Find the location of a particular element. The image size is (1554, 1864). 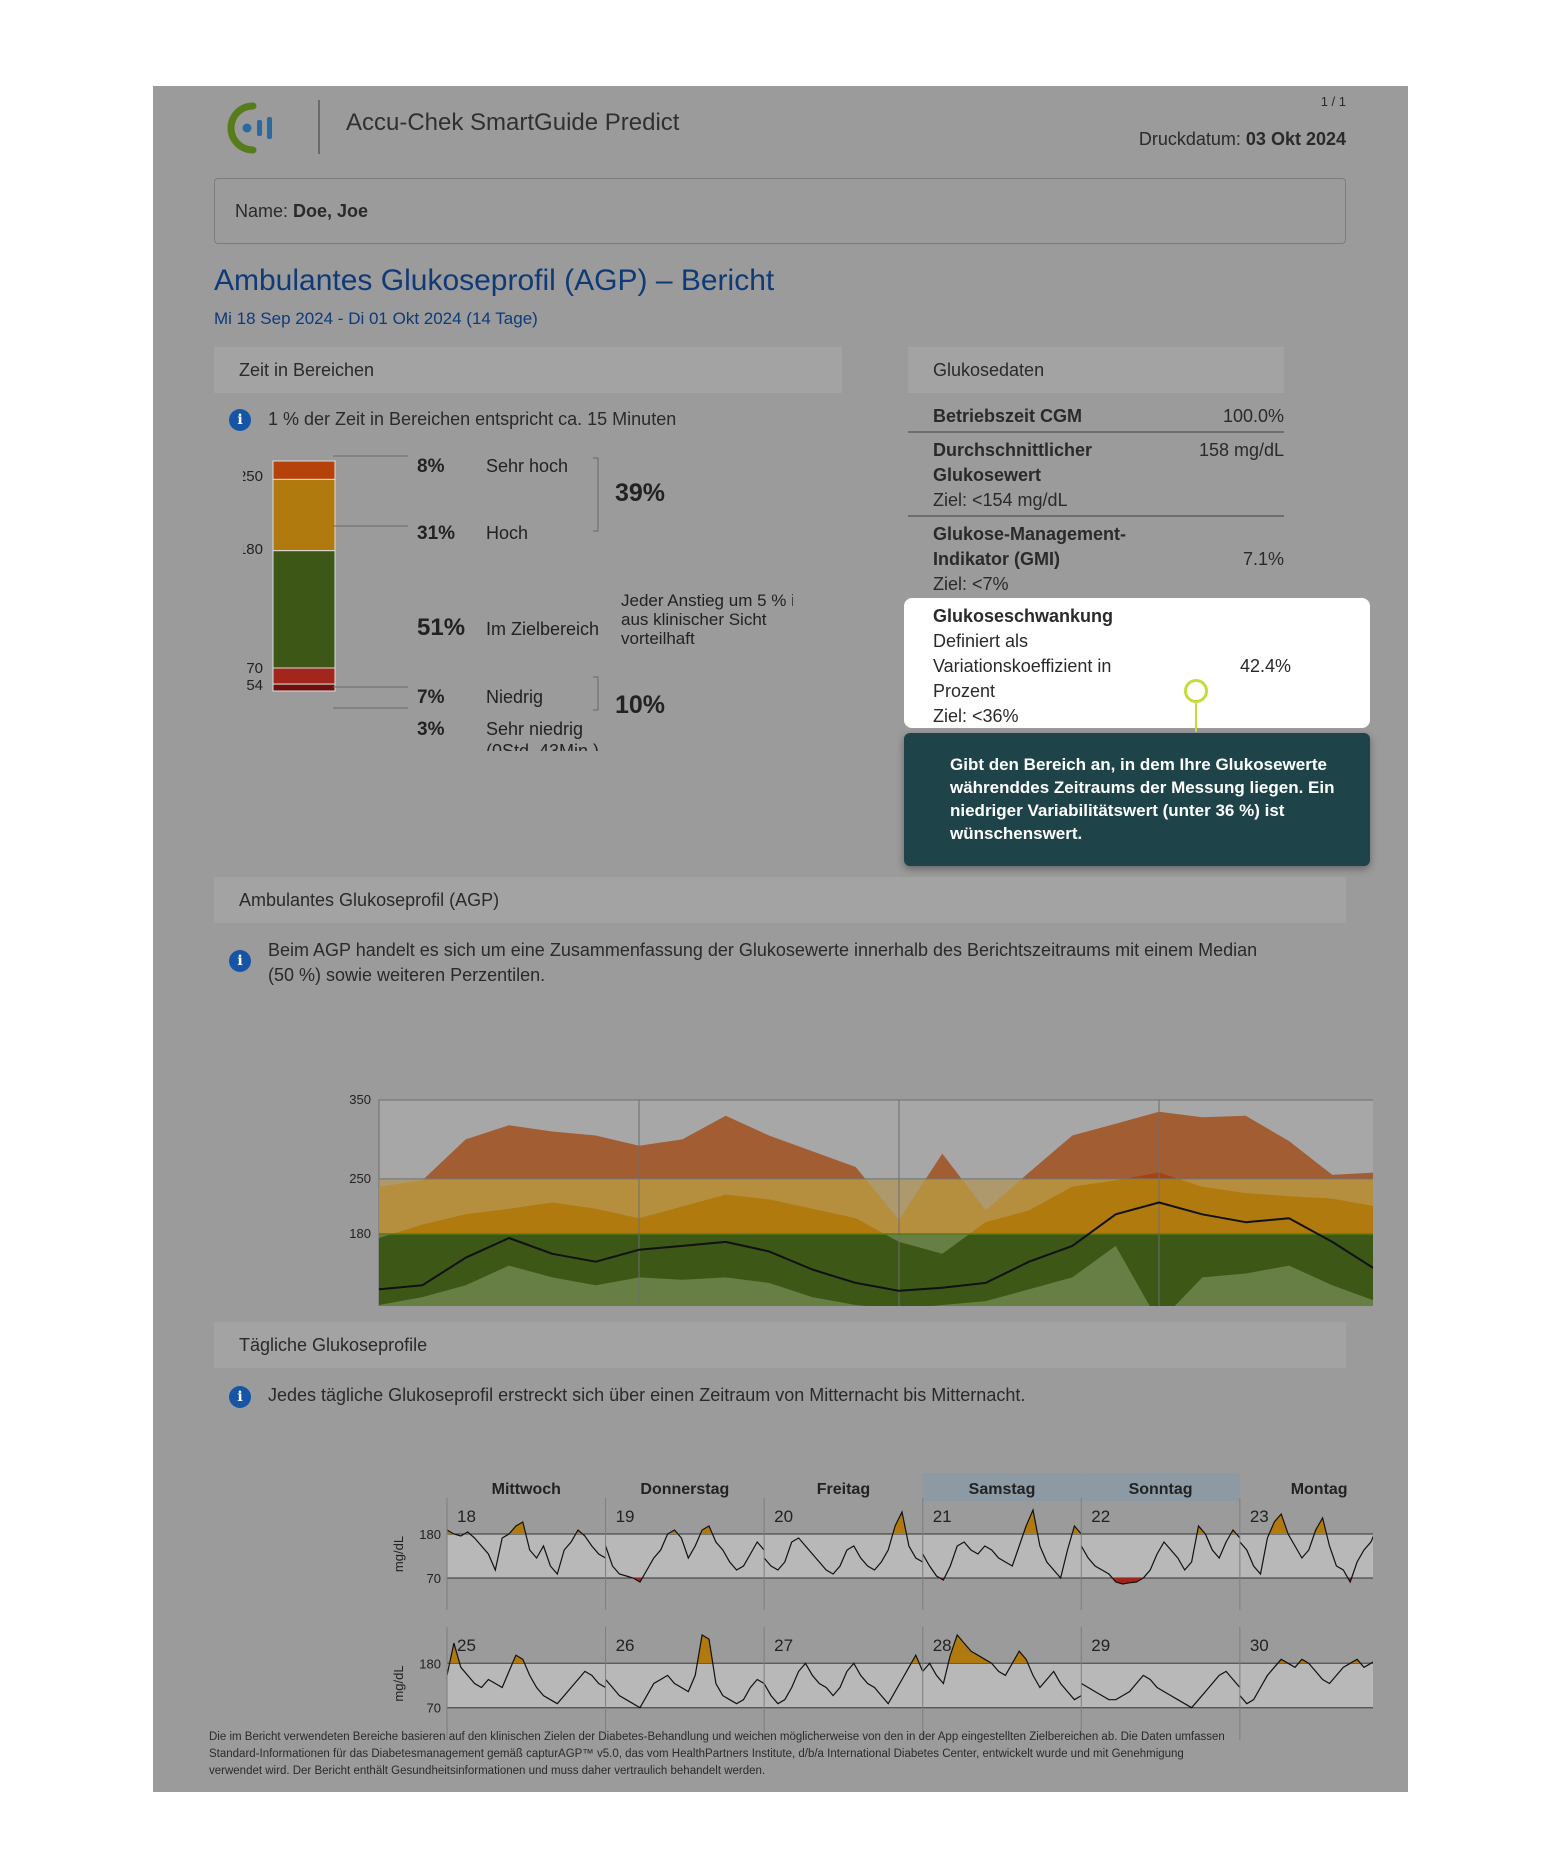

day-number: 18 is located at coordinates (466, 1516).